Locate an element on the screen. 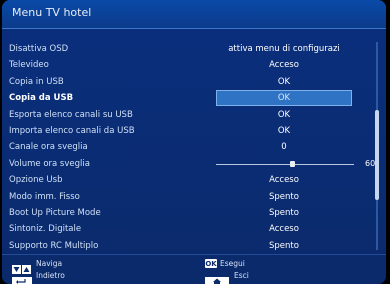 The width and height of the screenshot is (390, 284). menu-item-canale-ora-sveglia: Canale ora sveglia 0 is located at coordinates (190, 147).